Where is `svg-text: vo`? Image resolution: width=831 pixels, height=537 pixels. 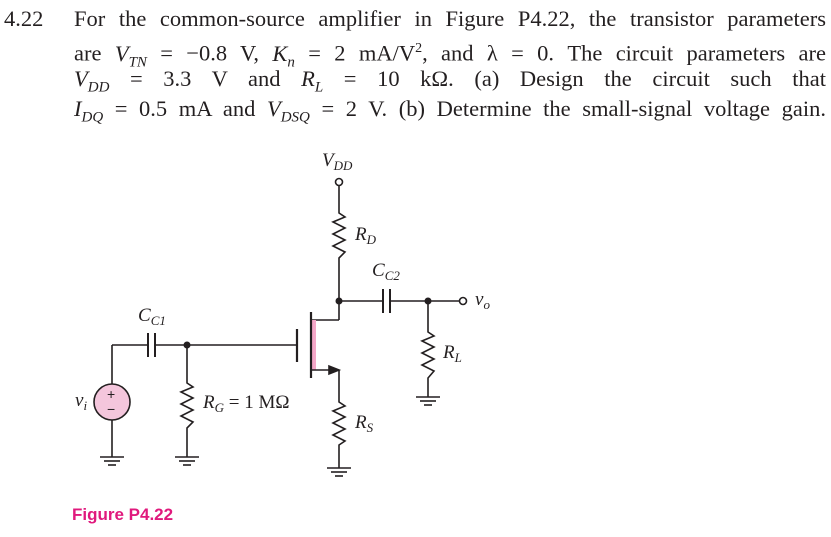
svg-text: vo is located at coordinates (482, 300).